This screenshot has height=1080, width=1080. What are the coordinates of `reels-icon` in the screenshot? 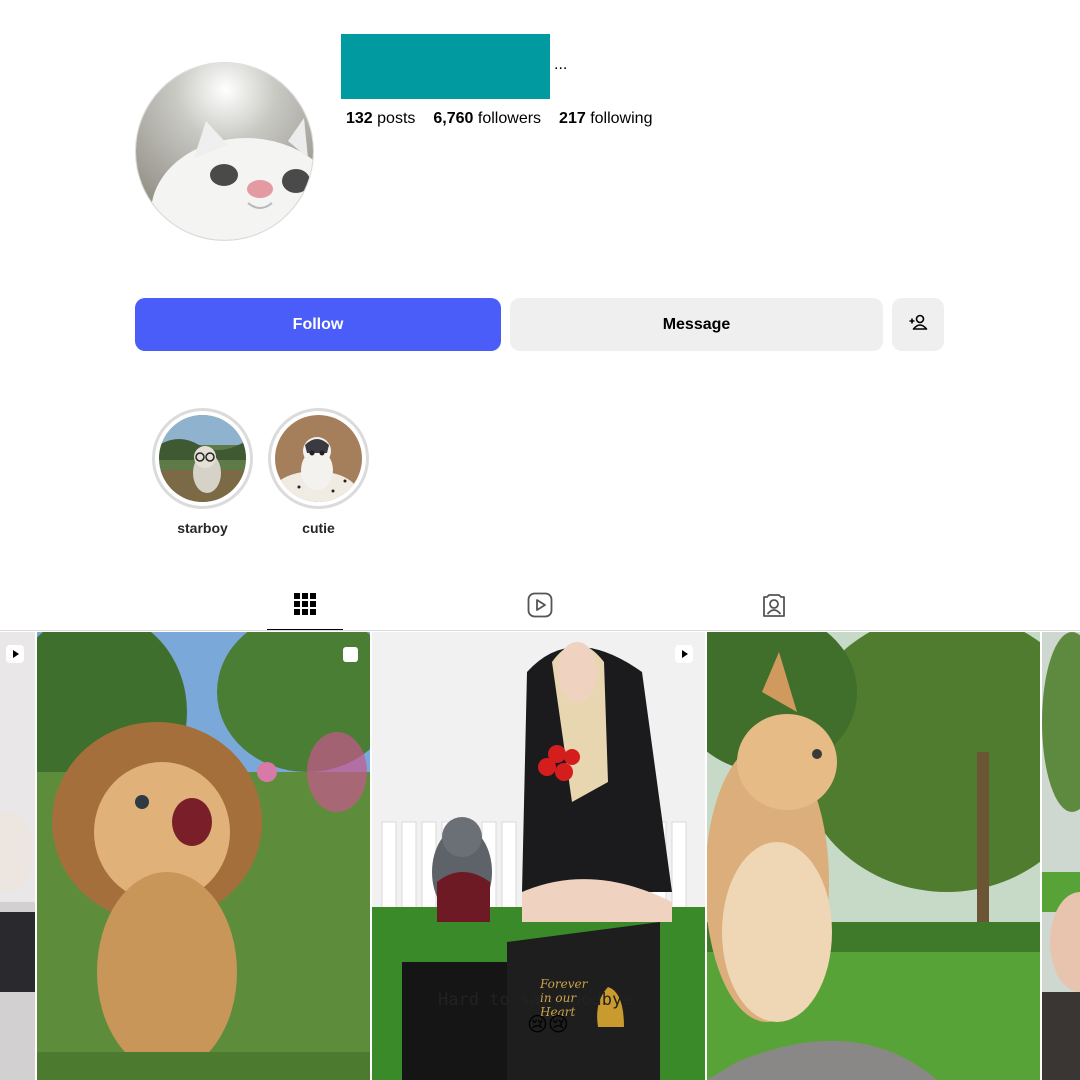 It's located at (540, 607).